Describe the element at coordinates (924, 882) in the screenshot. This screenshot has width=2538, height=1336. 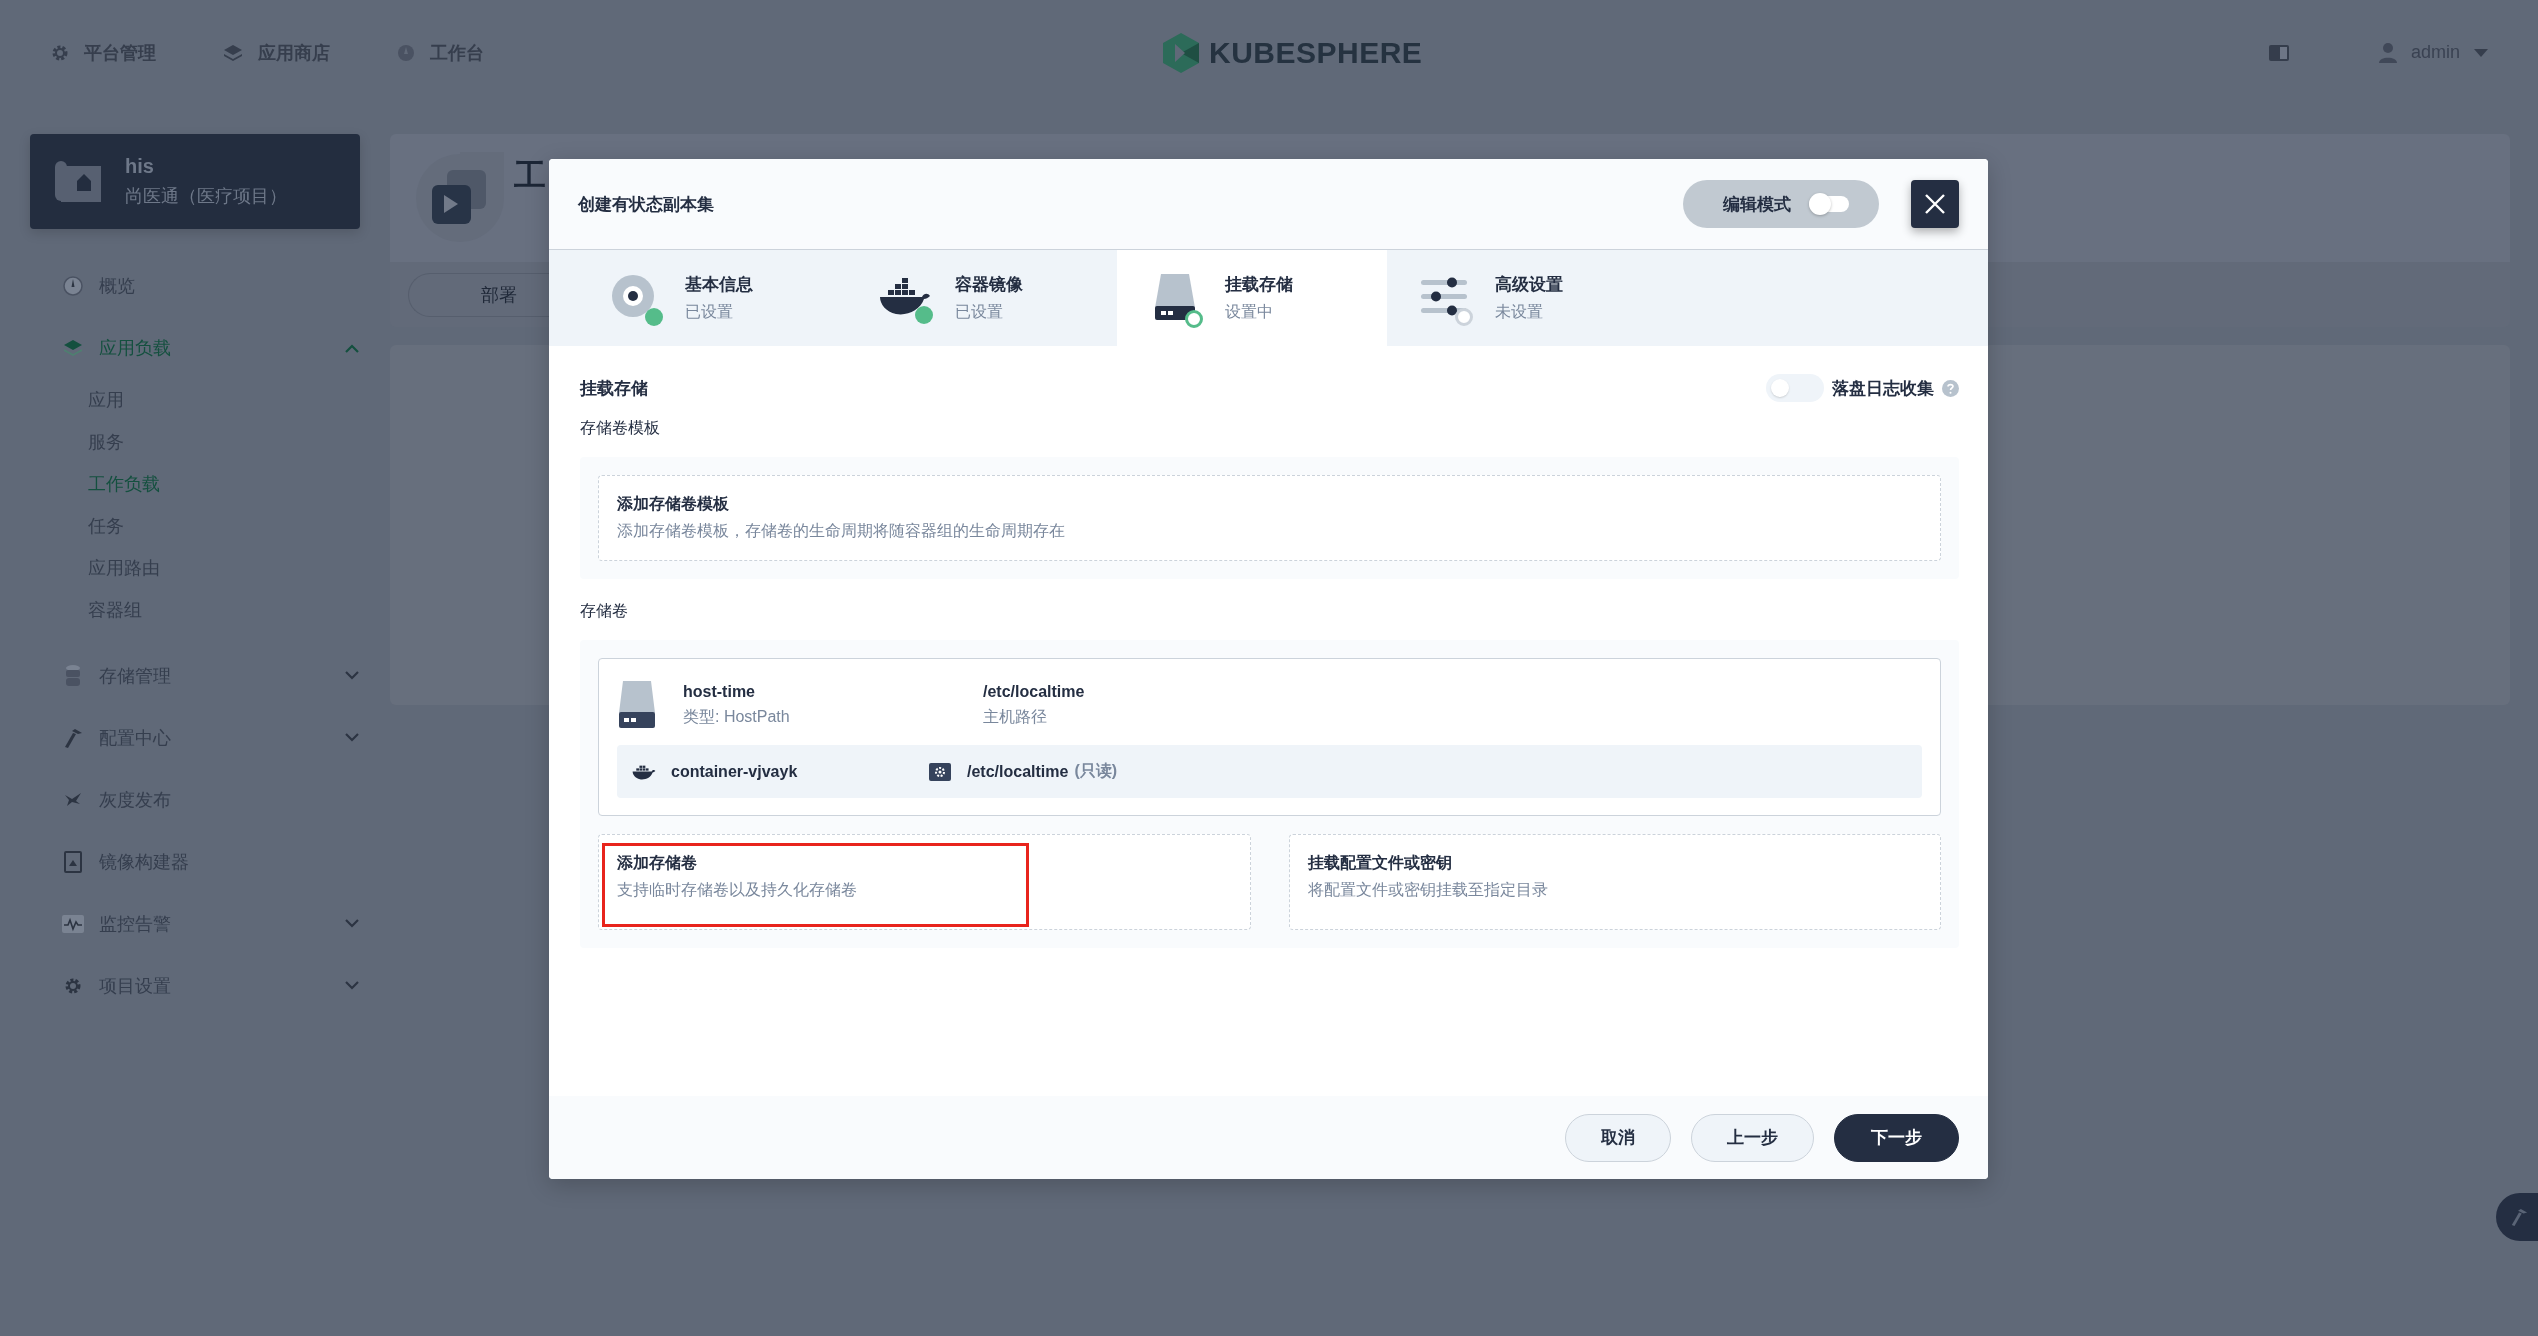
I see `add-card: 添加存储卷 支持临时存储卷以及持久化存储卷` at that location.